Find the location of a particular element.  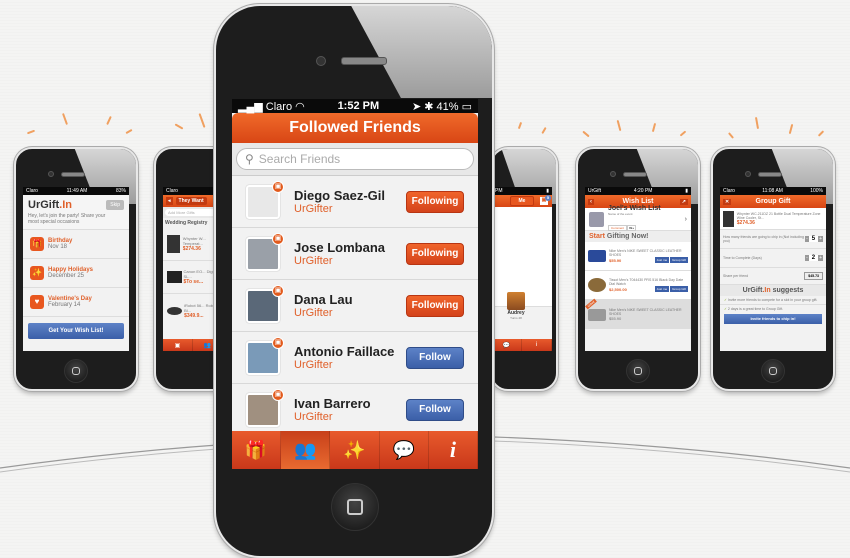

chevron-right-icon: › is located at coordinates (686, 219).